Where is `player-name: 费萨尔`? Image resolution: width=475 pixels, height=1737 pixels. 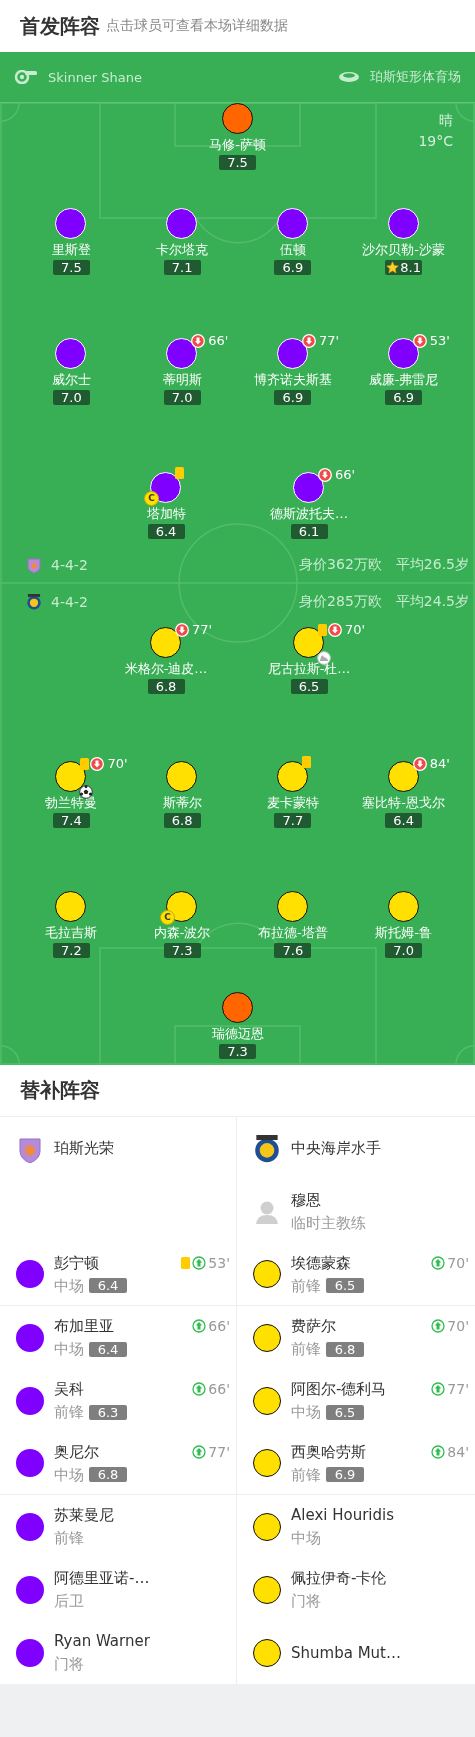
player-name: 费萨尔 is located at coordinates (314, 1326).